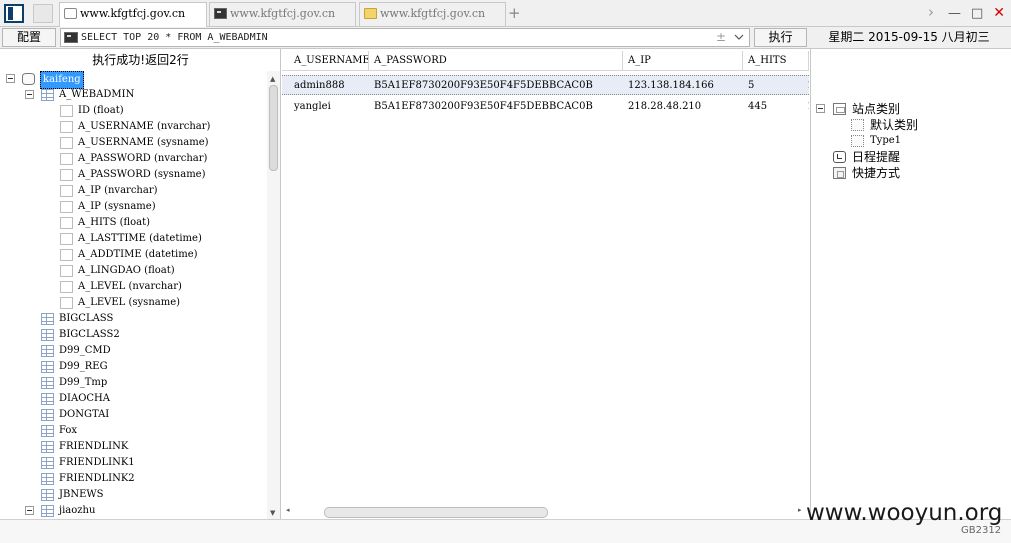  I want to click on tree-item-label: D99_Tmp, so click(83, 382).